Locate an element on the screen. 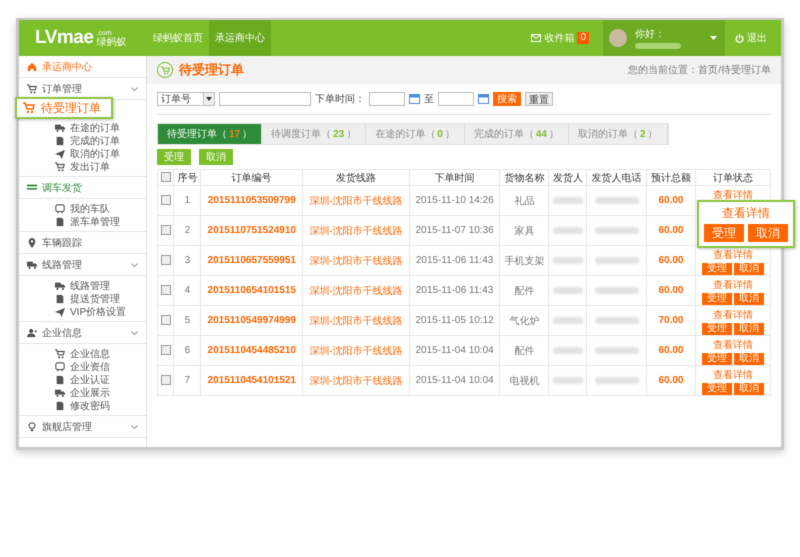 The width and height of the screenshot is (800, 557). search-button: 搜索 is located at coordinates (507, 99).